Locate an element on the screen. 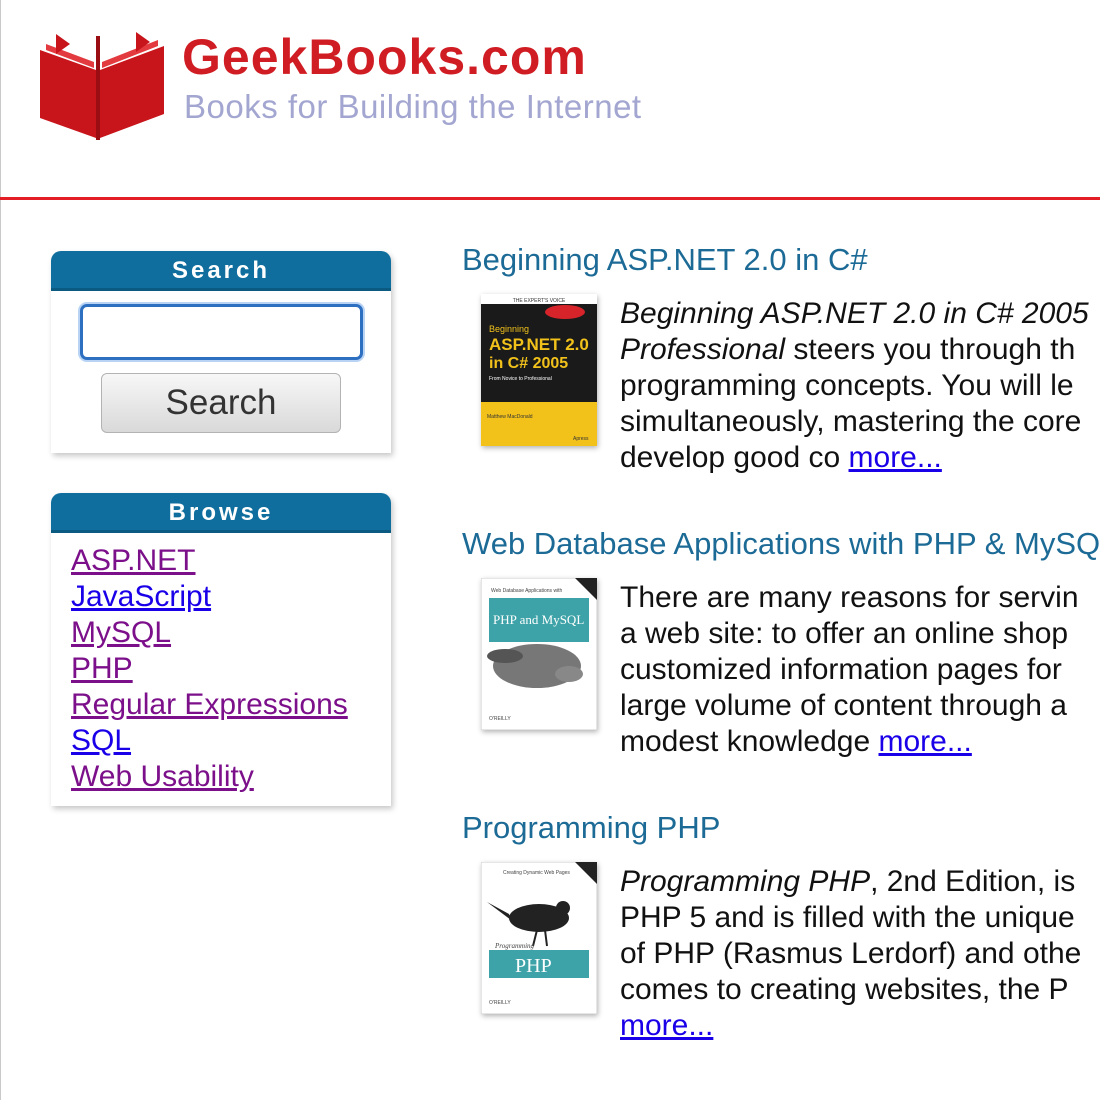 The width and height of the screenshot is (1100, 1100). blurb-line: a web site: to offer an online shop is located at coordinates (860, 634).